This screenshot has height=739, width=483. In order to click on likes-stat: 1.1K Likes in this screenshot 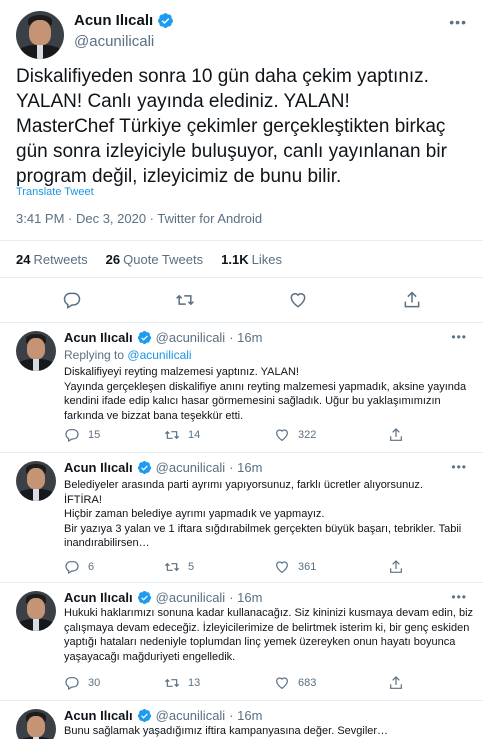, I will do `click(251, 259)`.